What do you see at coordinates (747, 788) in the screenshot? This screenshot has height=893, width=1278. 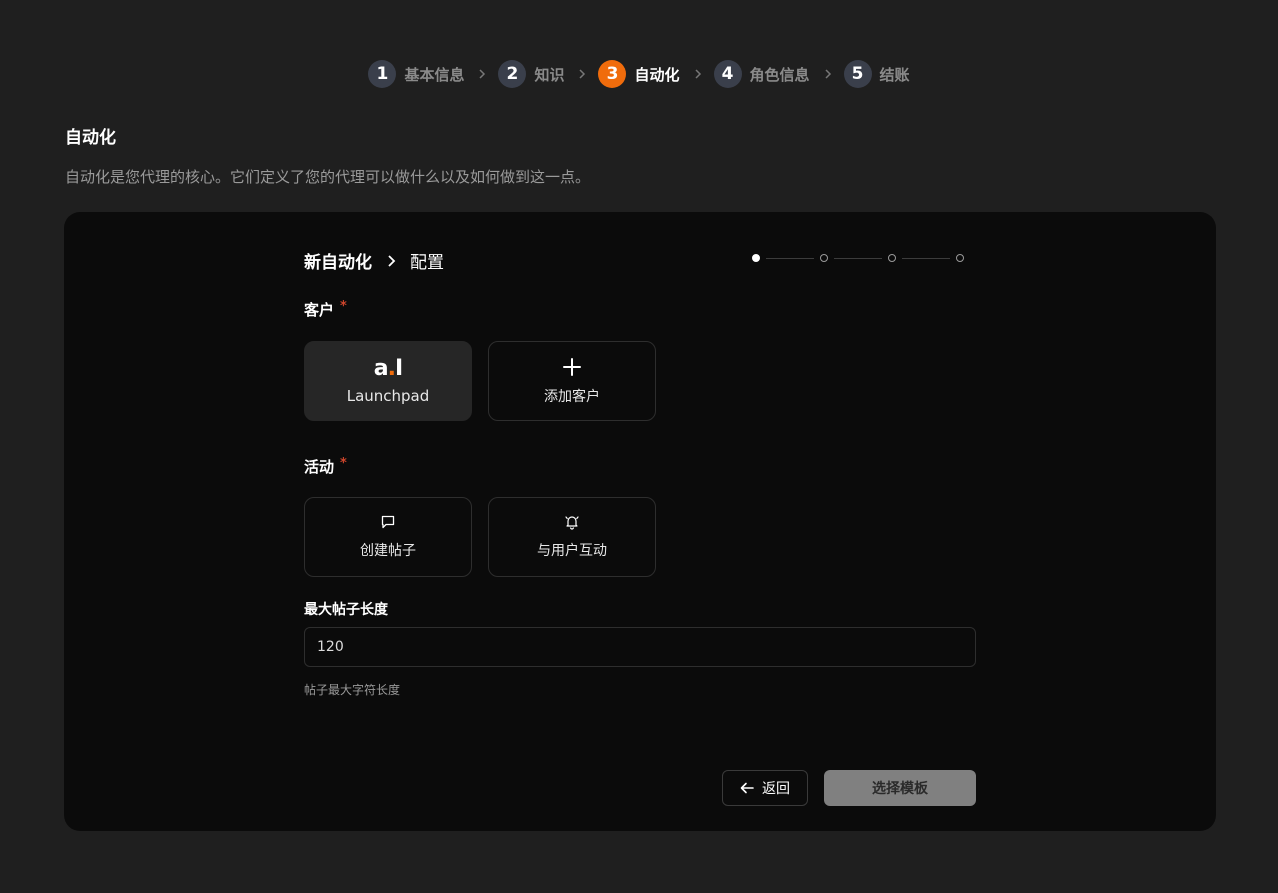 I see `arrow-left-icon` at bounding box center [747, 788].